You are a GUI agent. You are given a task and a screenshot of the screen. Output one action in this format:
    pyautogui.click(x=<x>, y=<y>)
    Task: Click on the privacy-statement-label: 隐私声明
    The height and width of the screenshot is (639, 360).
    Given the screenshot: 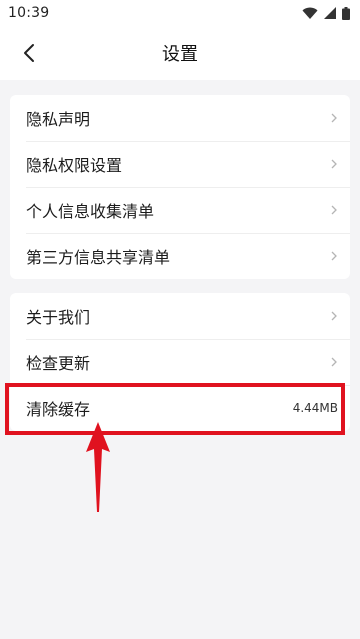 What is the action you would take?
    pyautogui.click(x=58, y=119)
    